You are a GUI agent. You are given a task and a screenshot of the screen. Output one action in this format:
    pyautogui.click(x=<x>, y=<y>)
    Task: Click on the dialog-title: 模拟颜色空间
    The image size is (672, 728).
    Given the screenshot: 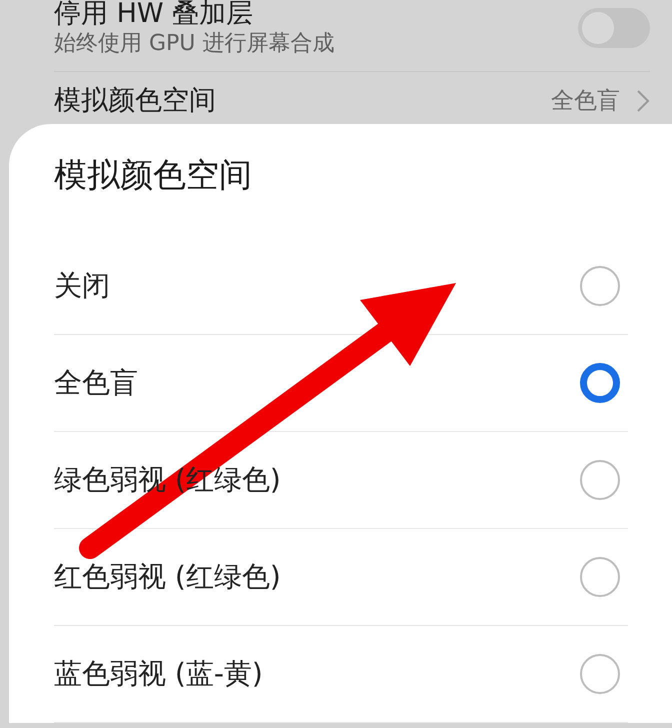 What is the action you would take?
    pyautogui.click(x=153, y=175)
    